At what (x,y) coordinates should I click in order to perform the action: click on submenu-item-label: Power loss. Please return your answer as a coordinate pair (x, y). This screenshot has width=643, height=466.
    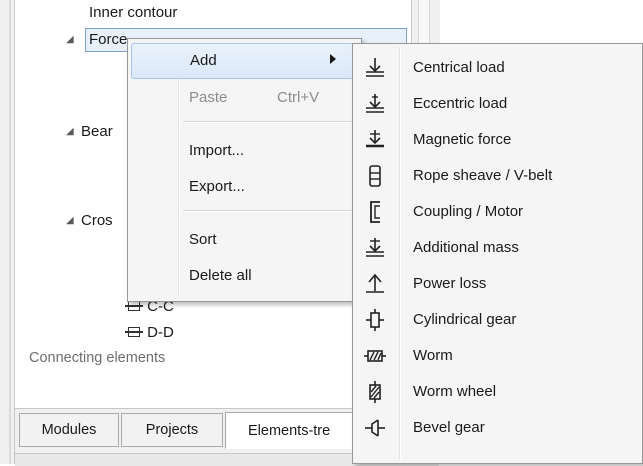
    Looking at the image, I should click on (450, 283).